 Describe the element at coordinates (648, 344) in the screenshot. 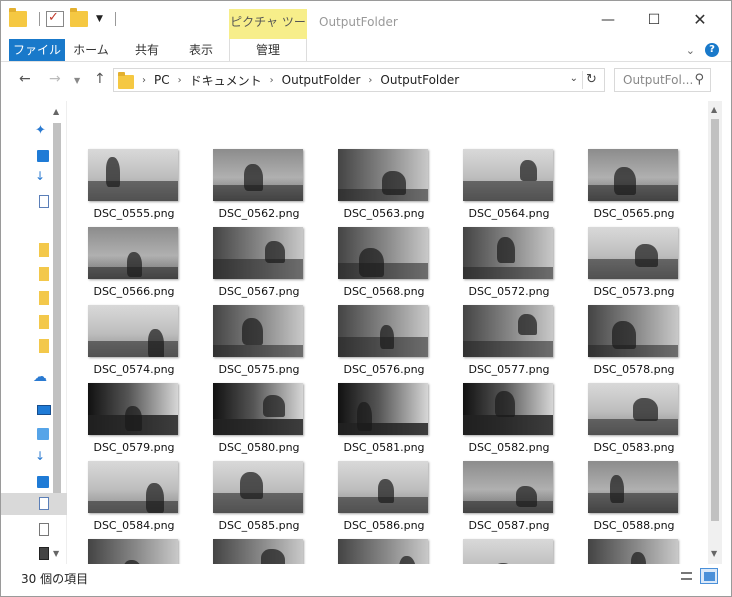

I see `file-thumbnail-item: DSC_0578.png` at that location.